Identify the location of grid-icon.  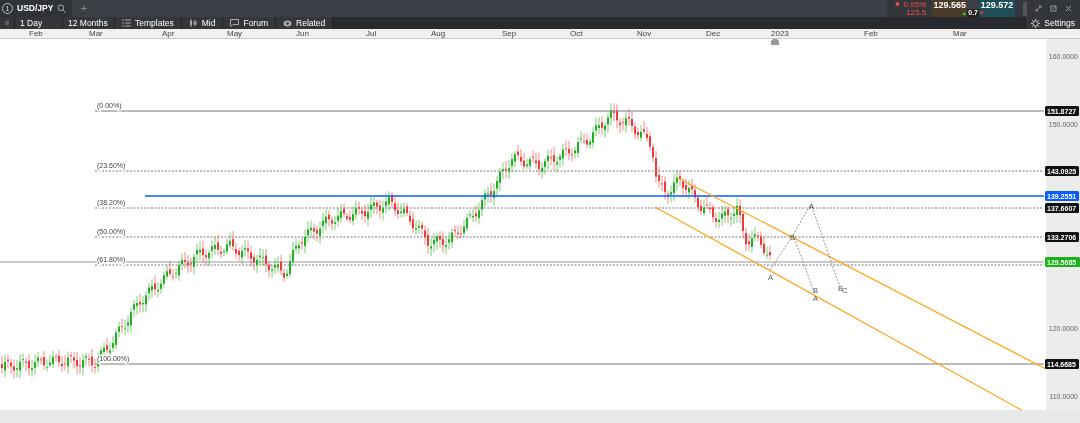
(7, 23).